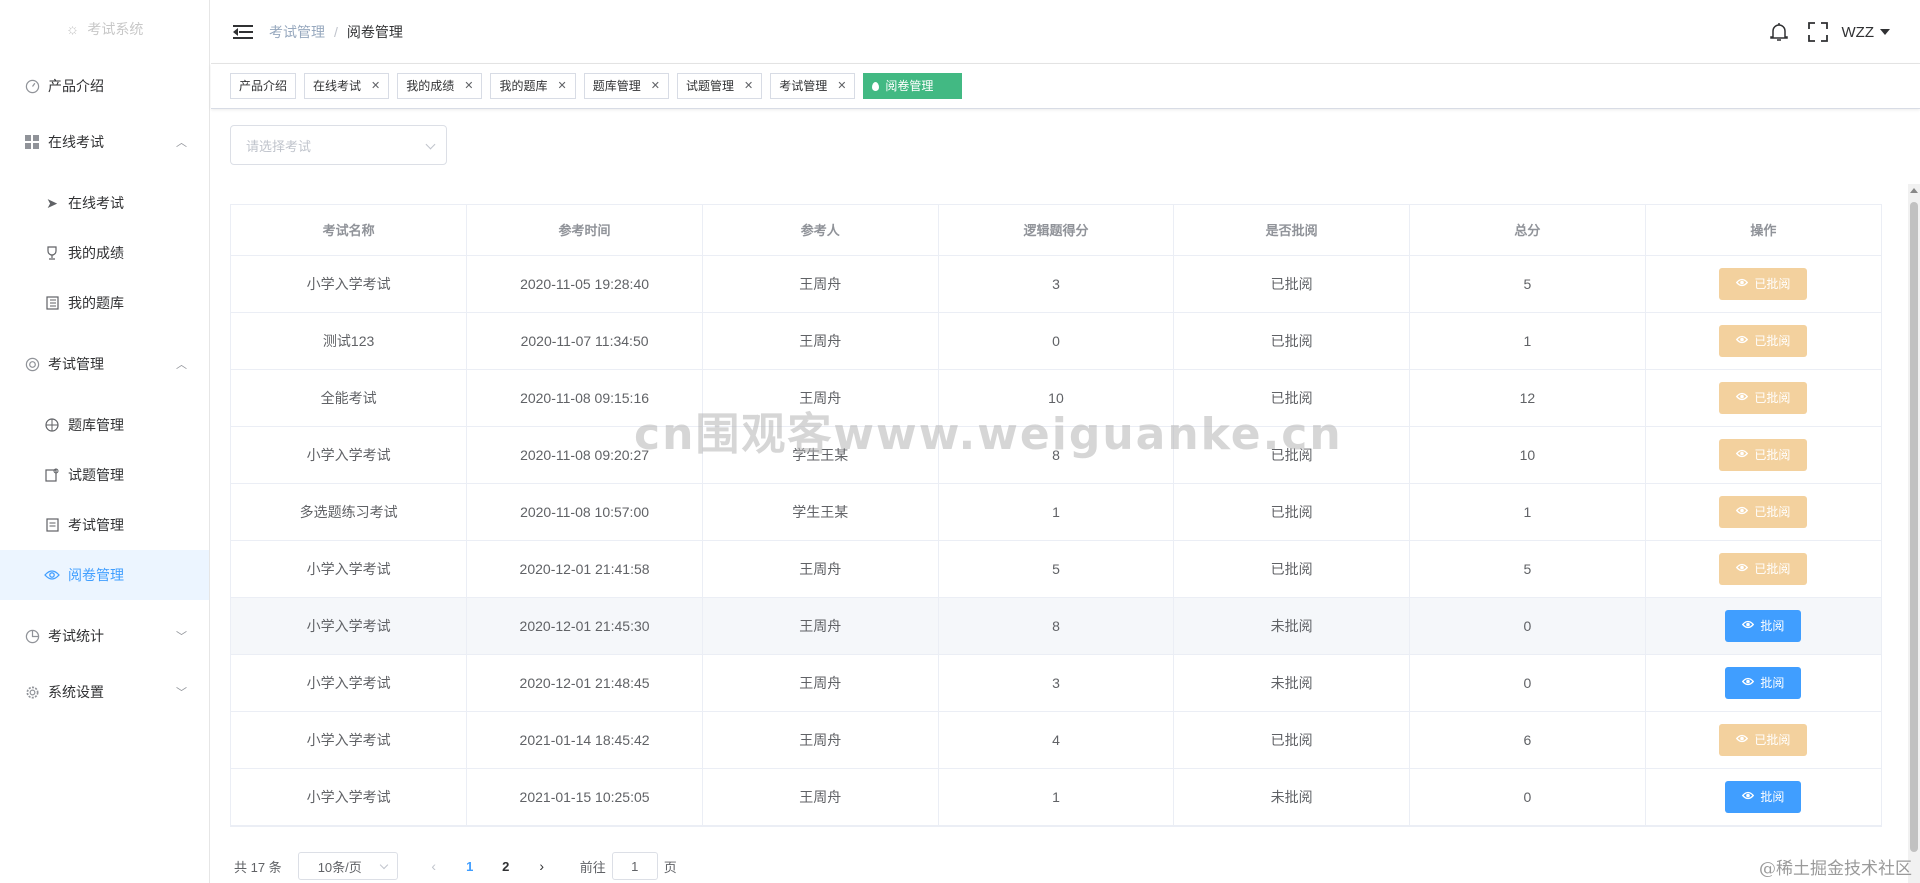  Describe the element at coordinates (1056, 398) in the screenshot. I see `table-cell: 10` at that location.